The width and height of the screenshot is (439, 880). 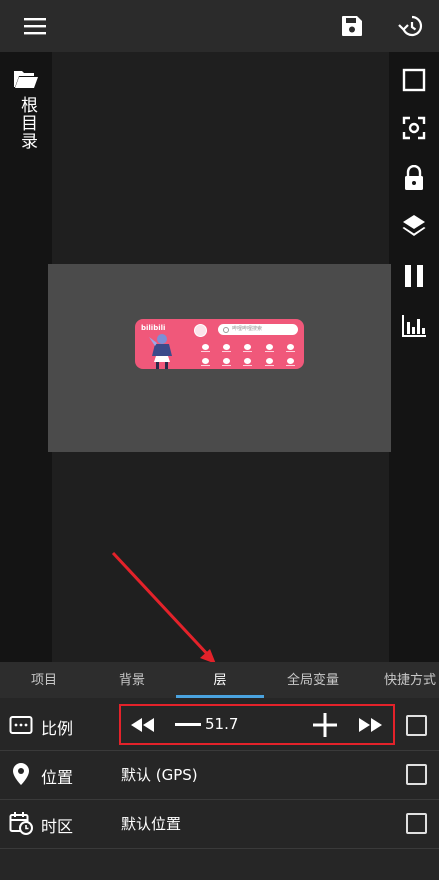 I want to click on folder-open-icon, so click(x=26, y=79).